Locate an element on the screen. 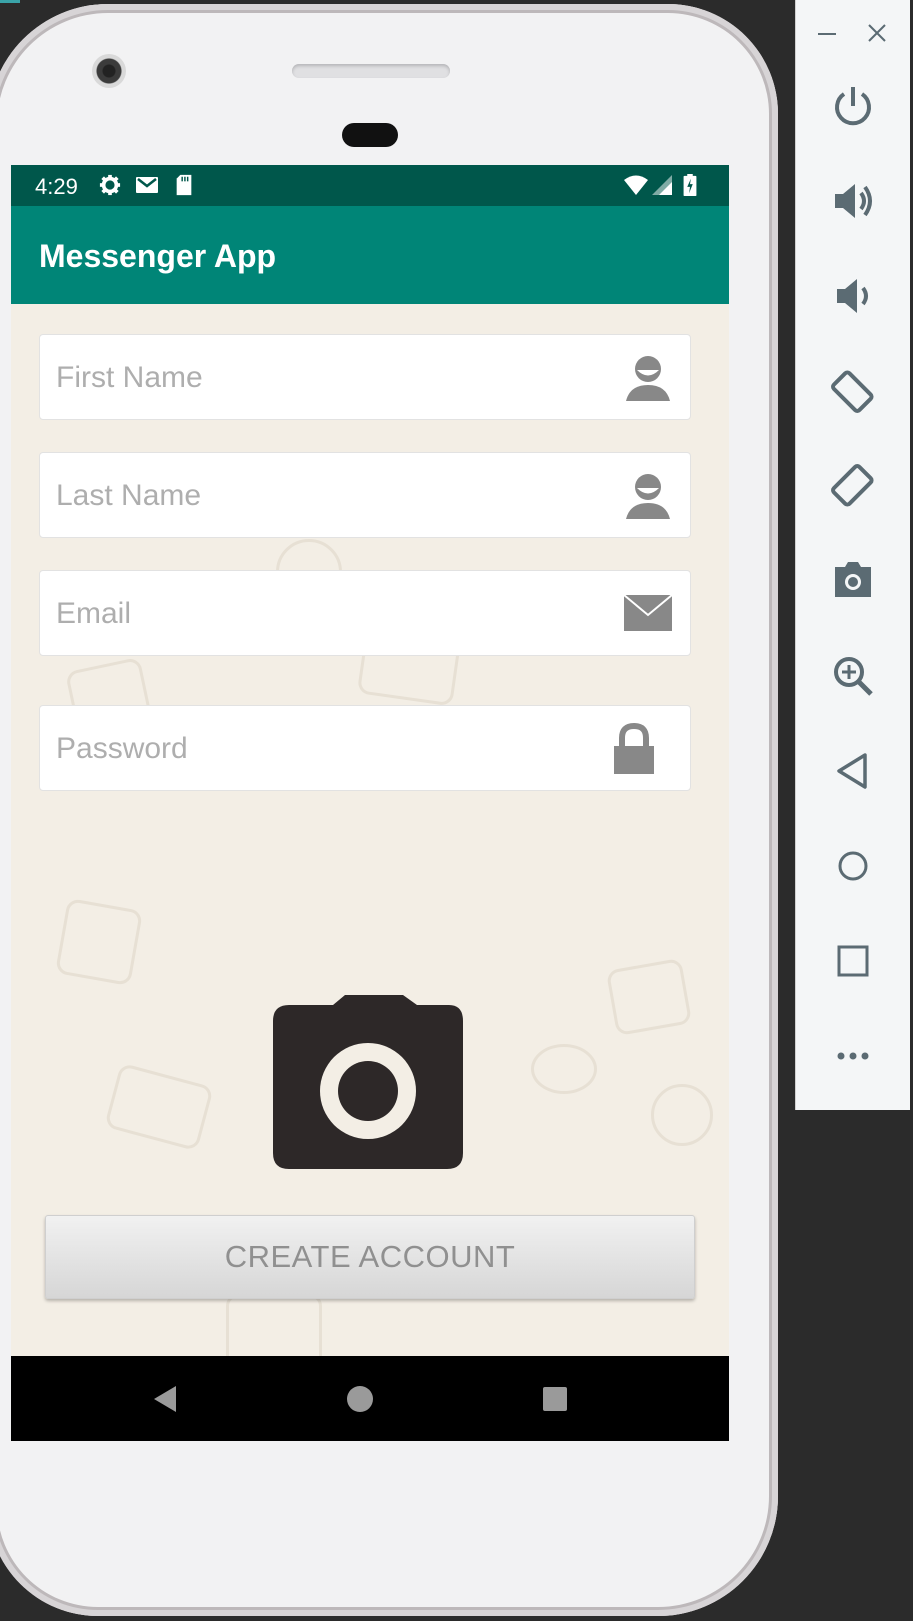 Image resolution: width=913 pixels, height=1621 pixels. battery-charging-icon is located at coordinates (690, 185).